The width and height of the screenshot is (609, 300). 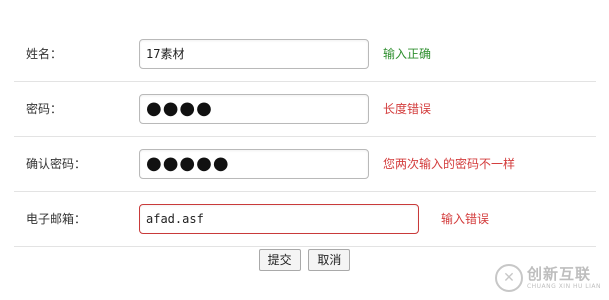 I want to click on cancel-button: 取消, so click(x=329, y=260).